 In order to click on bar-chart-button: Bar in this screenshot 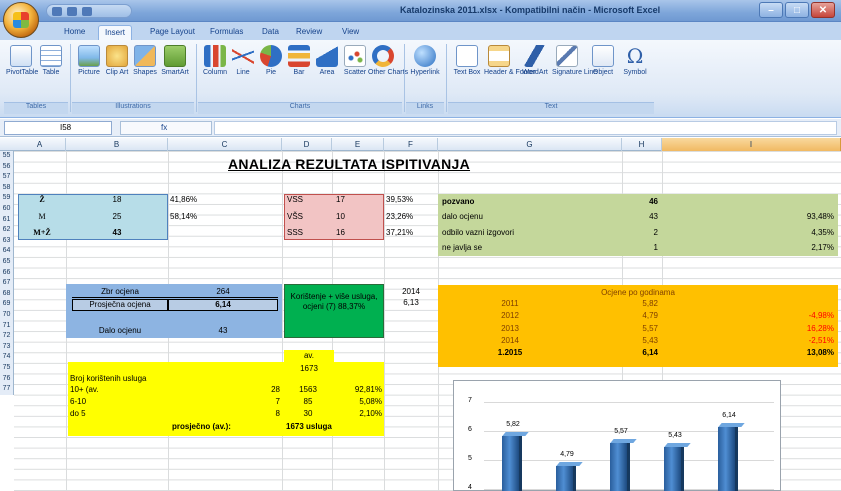, I will do `click(299, 61)`.